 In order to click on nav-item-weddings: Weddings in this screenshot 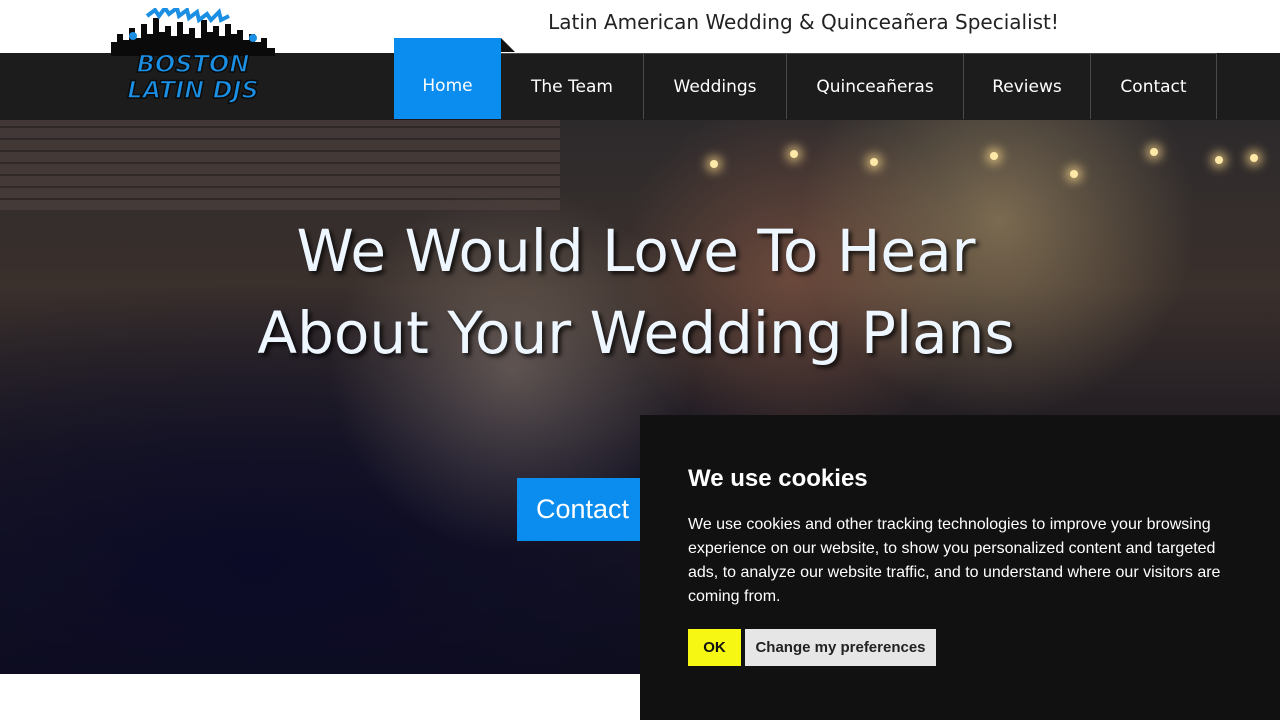, I will do `click(715, 86)`.